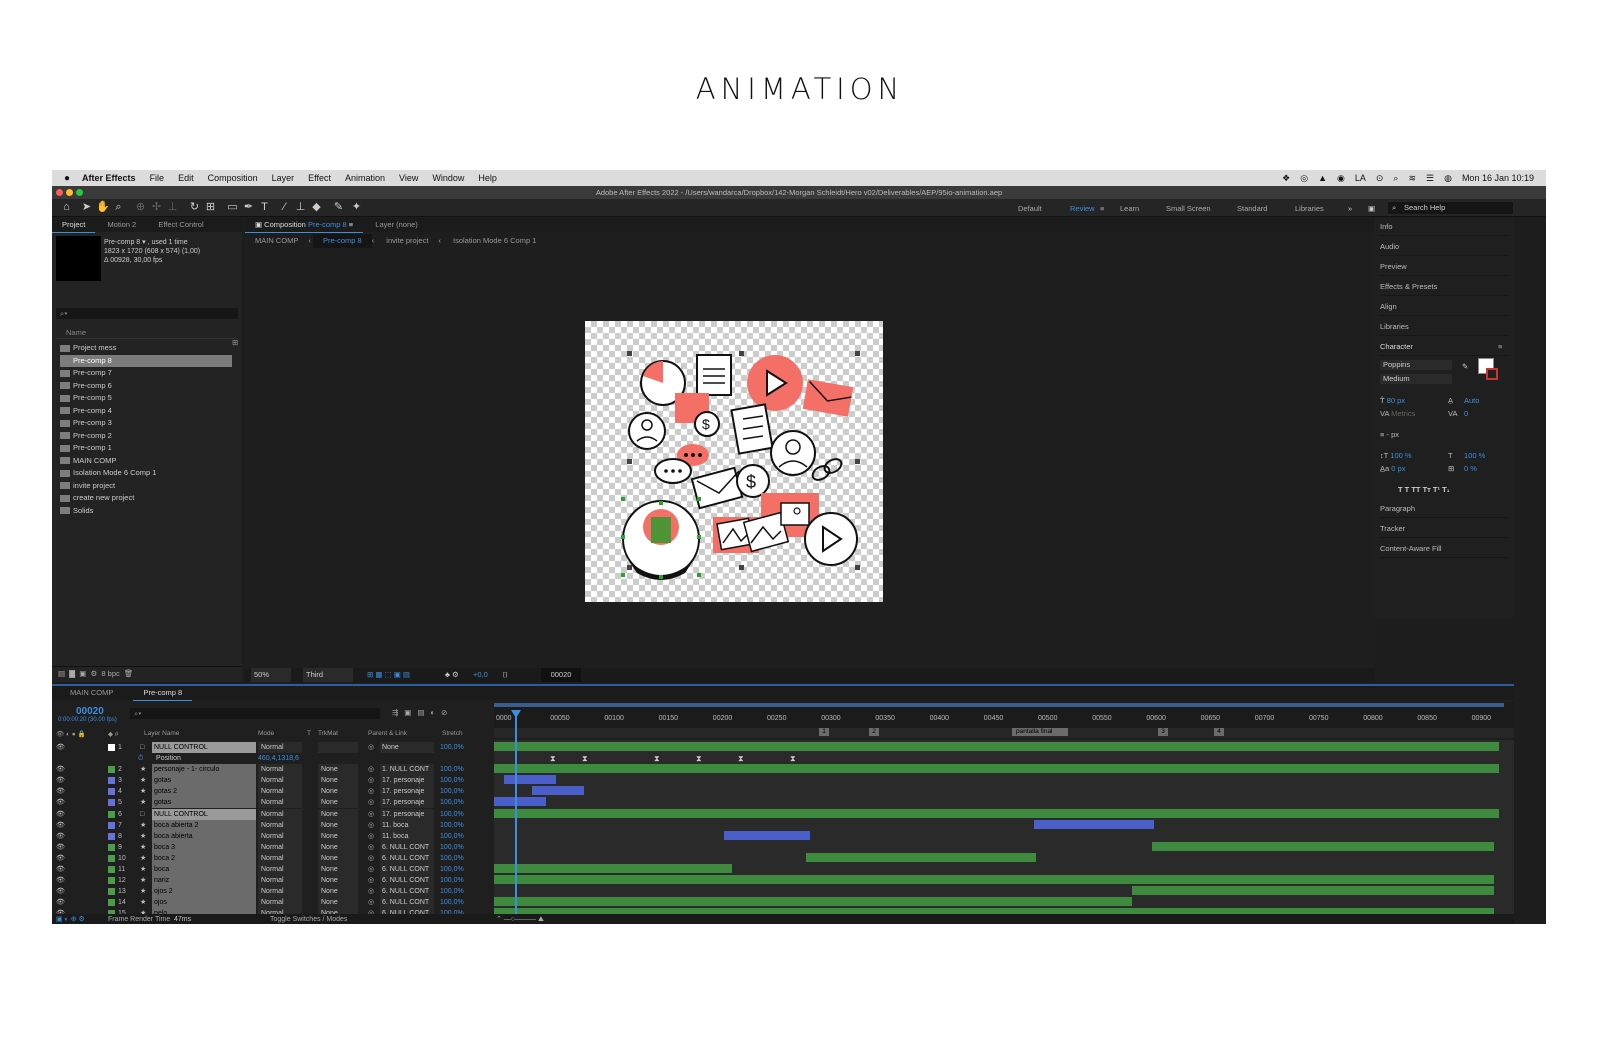  I want to click on crumb-invite-project: invite project, so click(407, 241).